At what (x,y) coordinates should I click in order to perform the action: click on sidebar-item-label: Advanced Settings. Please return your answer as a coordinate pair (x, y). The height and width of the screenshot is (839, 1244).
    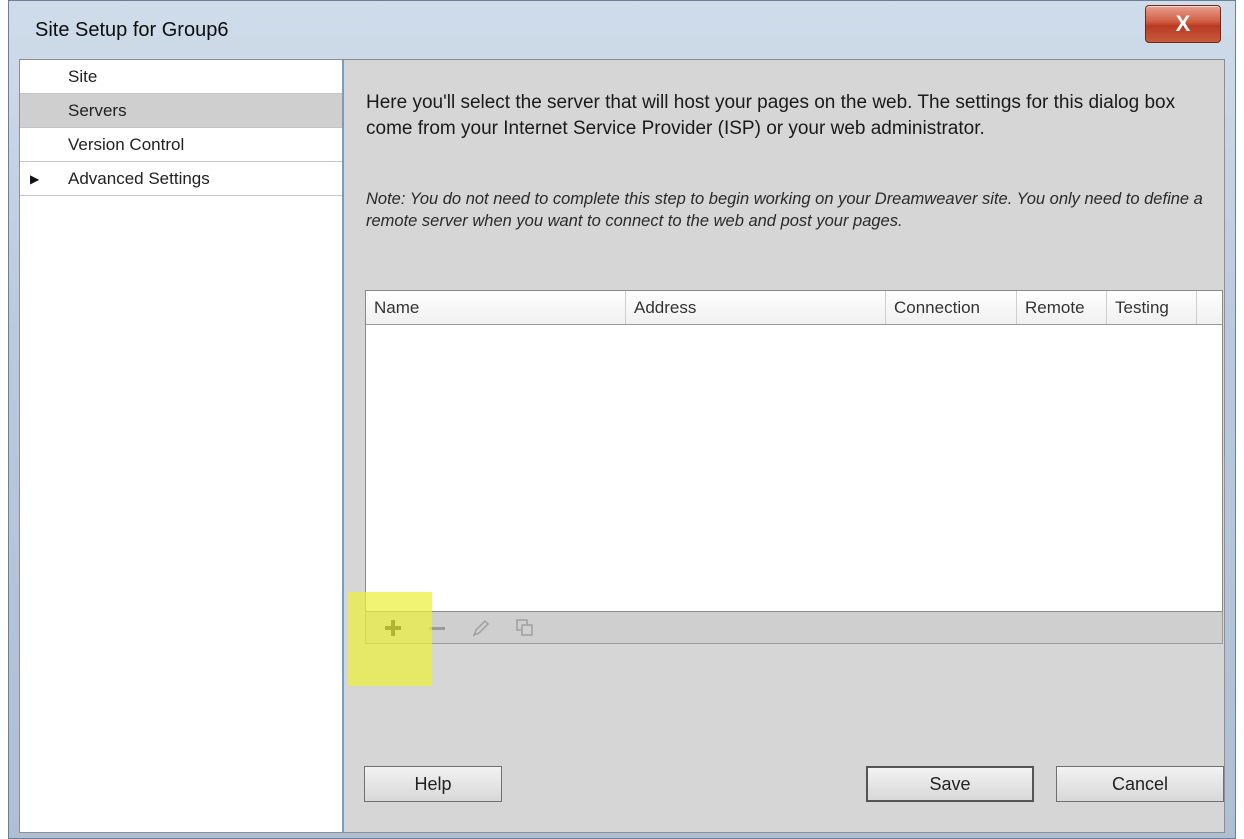
    Looking at the image, I should click on (139, 178).